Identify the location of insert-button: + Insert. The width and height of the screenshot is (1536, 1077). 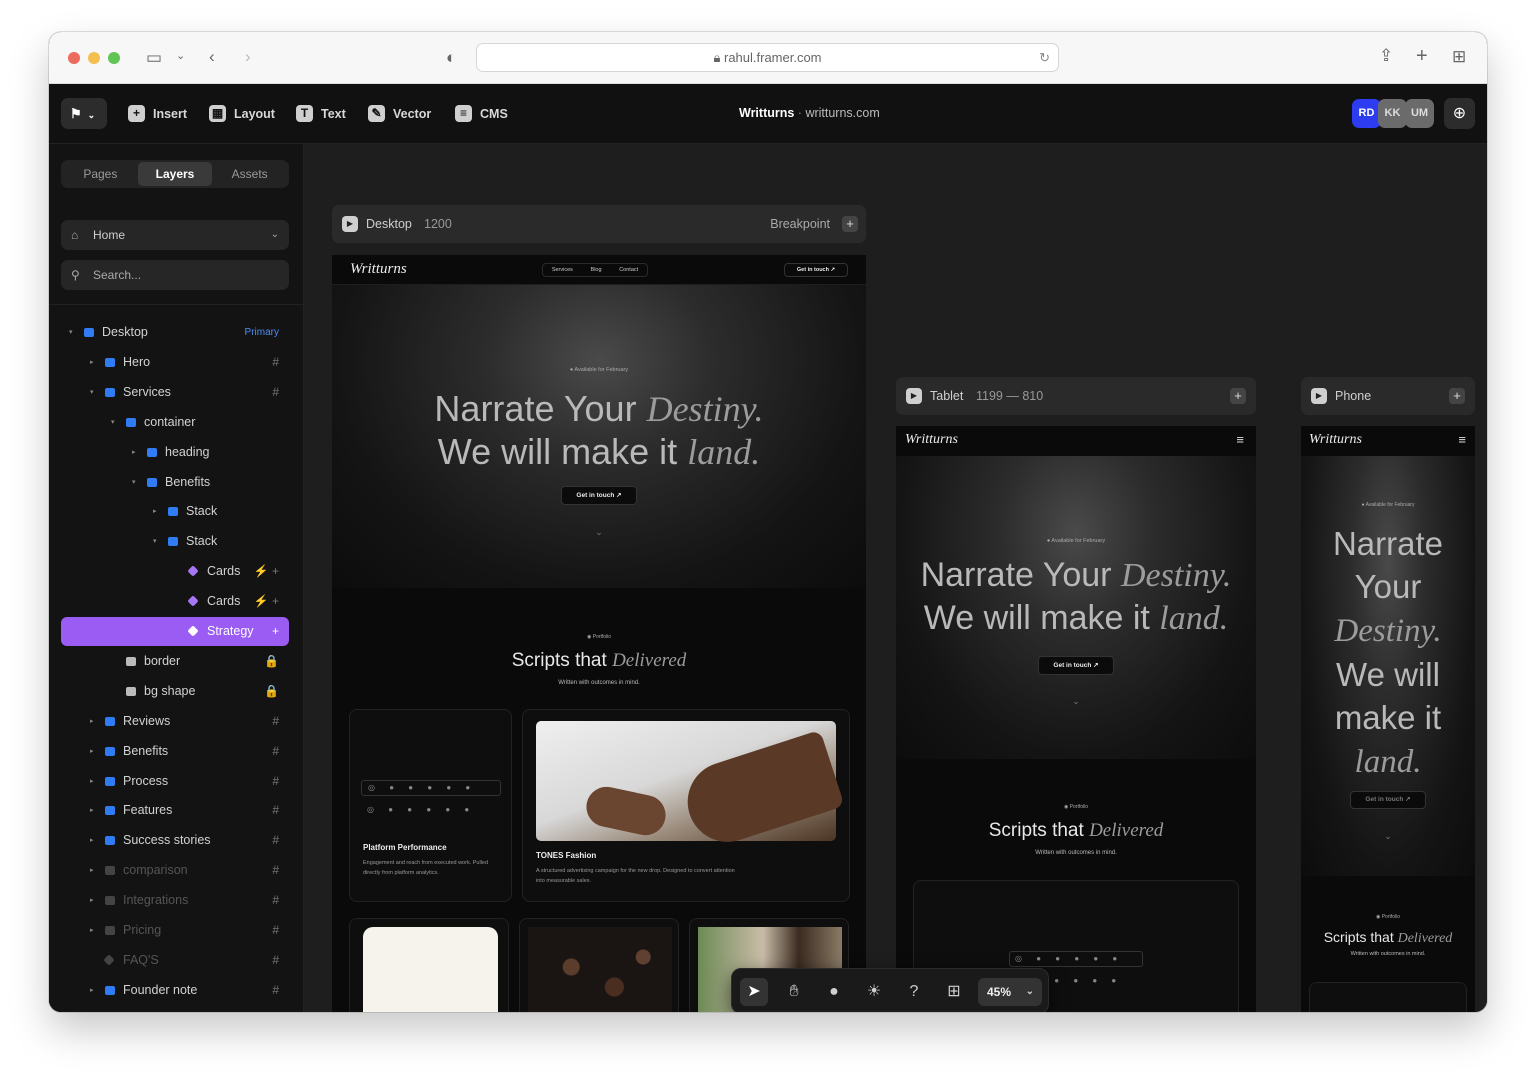
(157, 113).